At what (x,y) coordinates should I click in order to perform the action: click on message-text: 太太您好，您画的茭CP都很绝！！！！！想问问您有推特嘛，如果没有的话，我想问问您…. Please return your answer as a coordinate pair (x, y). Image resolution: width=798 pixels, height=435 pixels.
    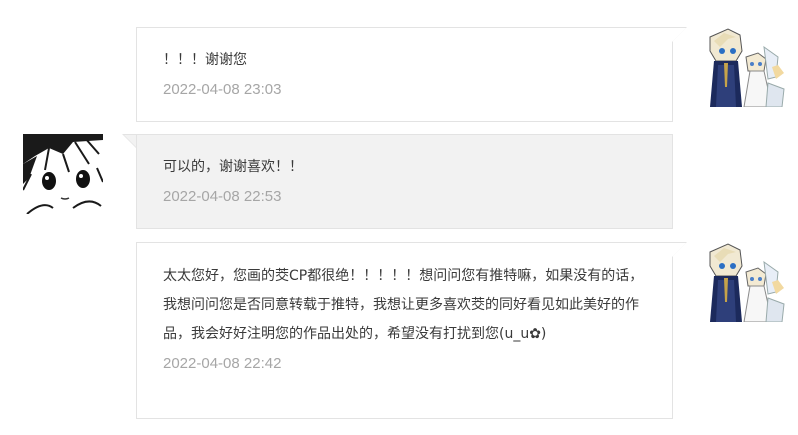
    Looking at the image, I should click on (403, 305).